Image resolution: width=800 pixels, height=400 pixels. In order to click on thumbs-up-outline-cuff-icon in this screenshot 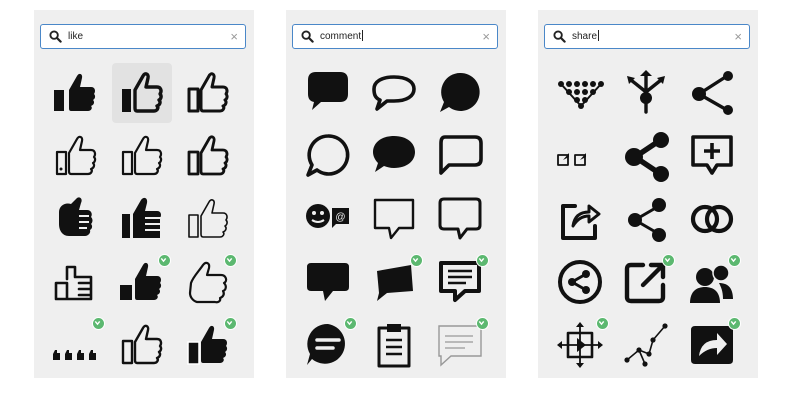, I will do `click(76, 155)`.